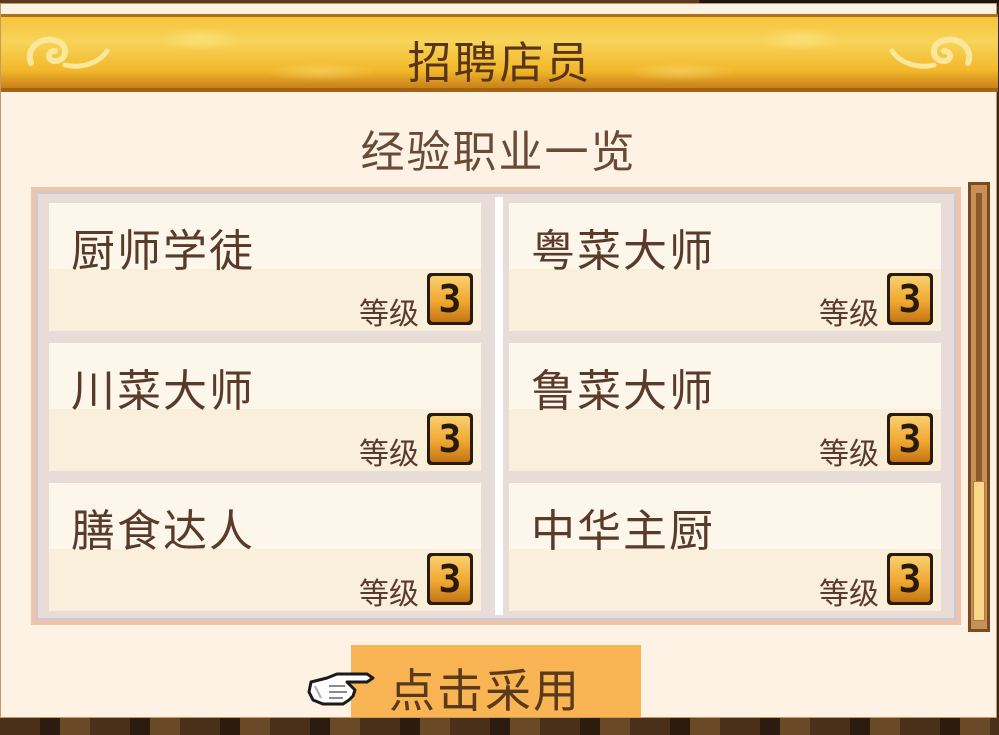  What do you see at coordinates (725, 547) in the screenshot?
I see `job-card-chinese-head-chef: 中华主厨 等级 3` at bounding box center [725, 547].